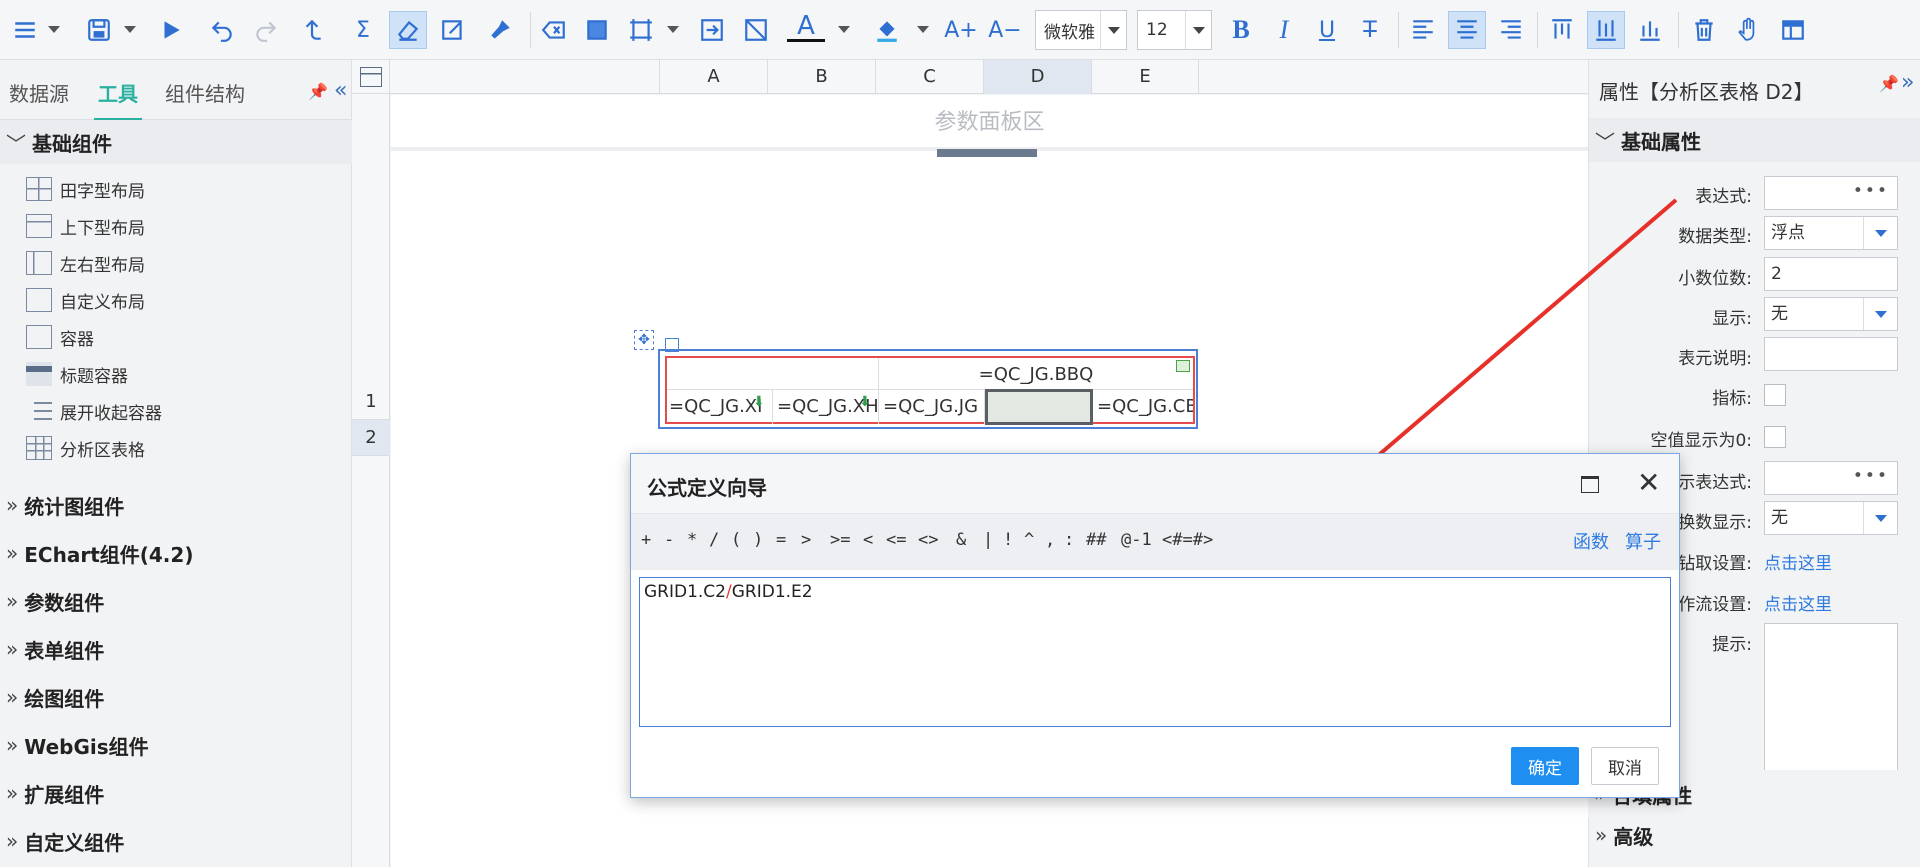  Describe the element at coordinates (1591, 541) in the screenshot. I see `functions-link: 函数` at that location.